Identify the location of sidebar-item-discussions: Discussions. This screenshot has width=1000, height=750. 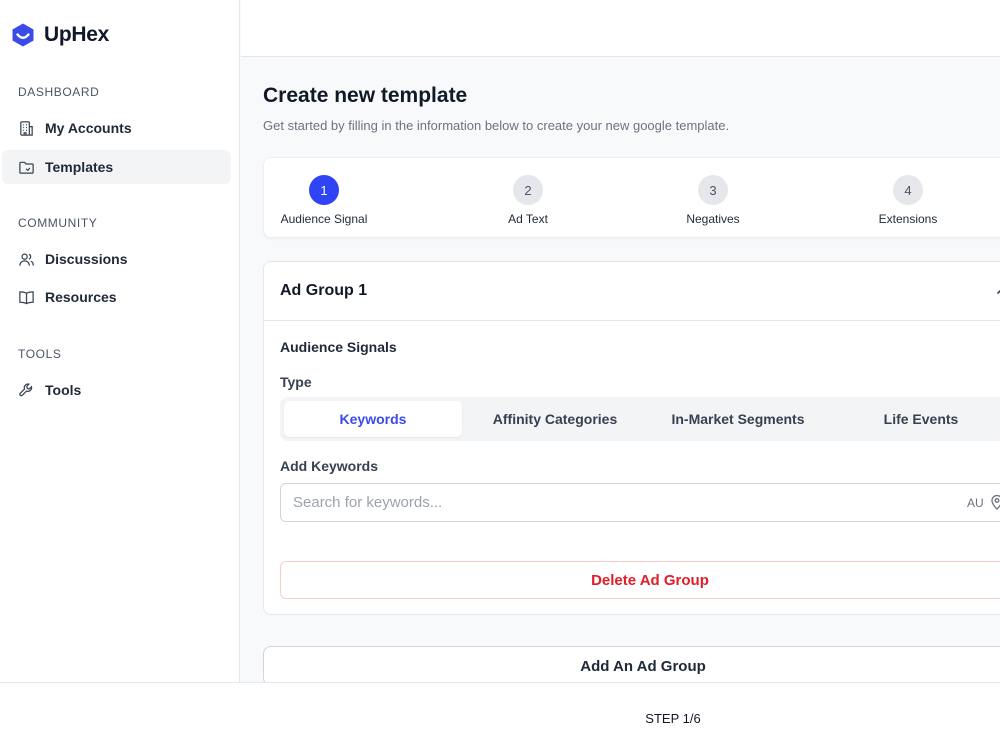
(116, 259).